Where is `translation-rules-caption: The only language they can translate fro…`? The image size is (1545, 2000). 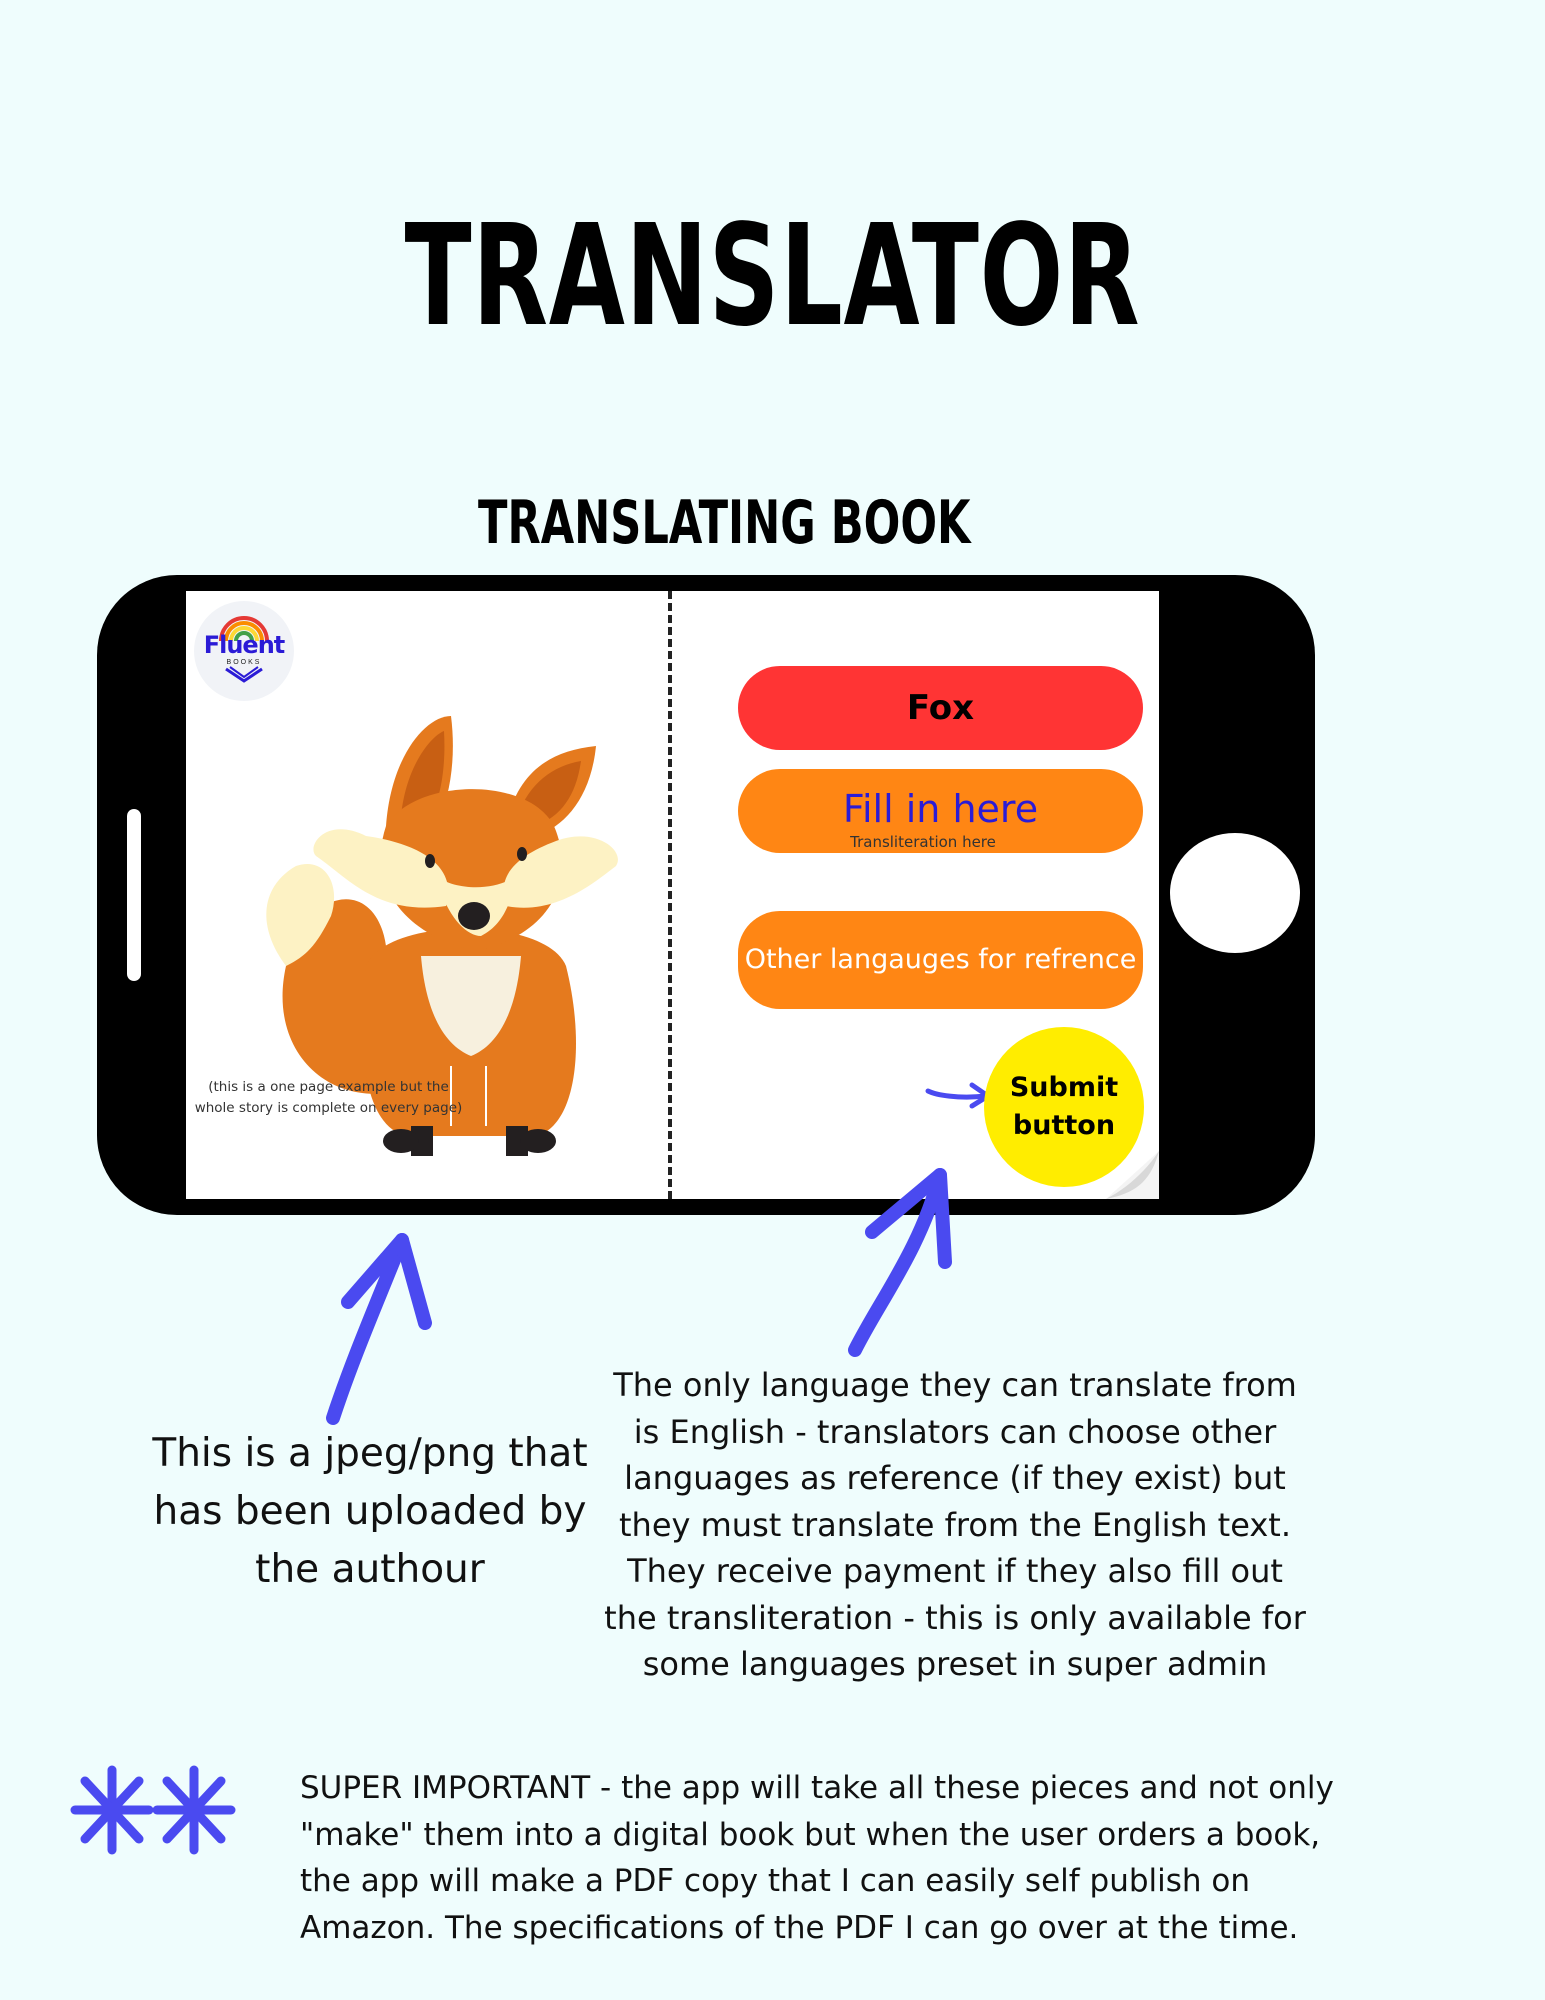
translation-rules-caption: The only language they can translate fro… is located at coordinates (955, 1525).